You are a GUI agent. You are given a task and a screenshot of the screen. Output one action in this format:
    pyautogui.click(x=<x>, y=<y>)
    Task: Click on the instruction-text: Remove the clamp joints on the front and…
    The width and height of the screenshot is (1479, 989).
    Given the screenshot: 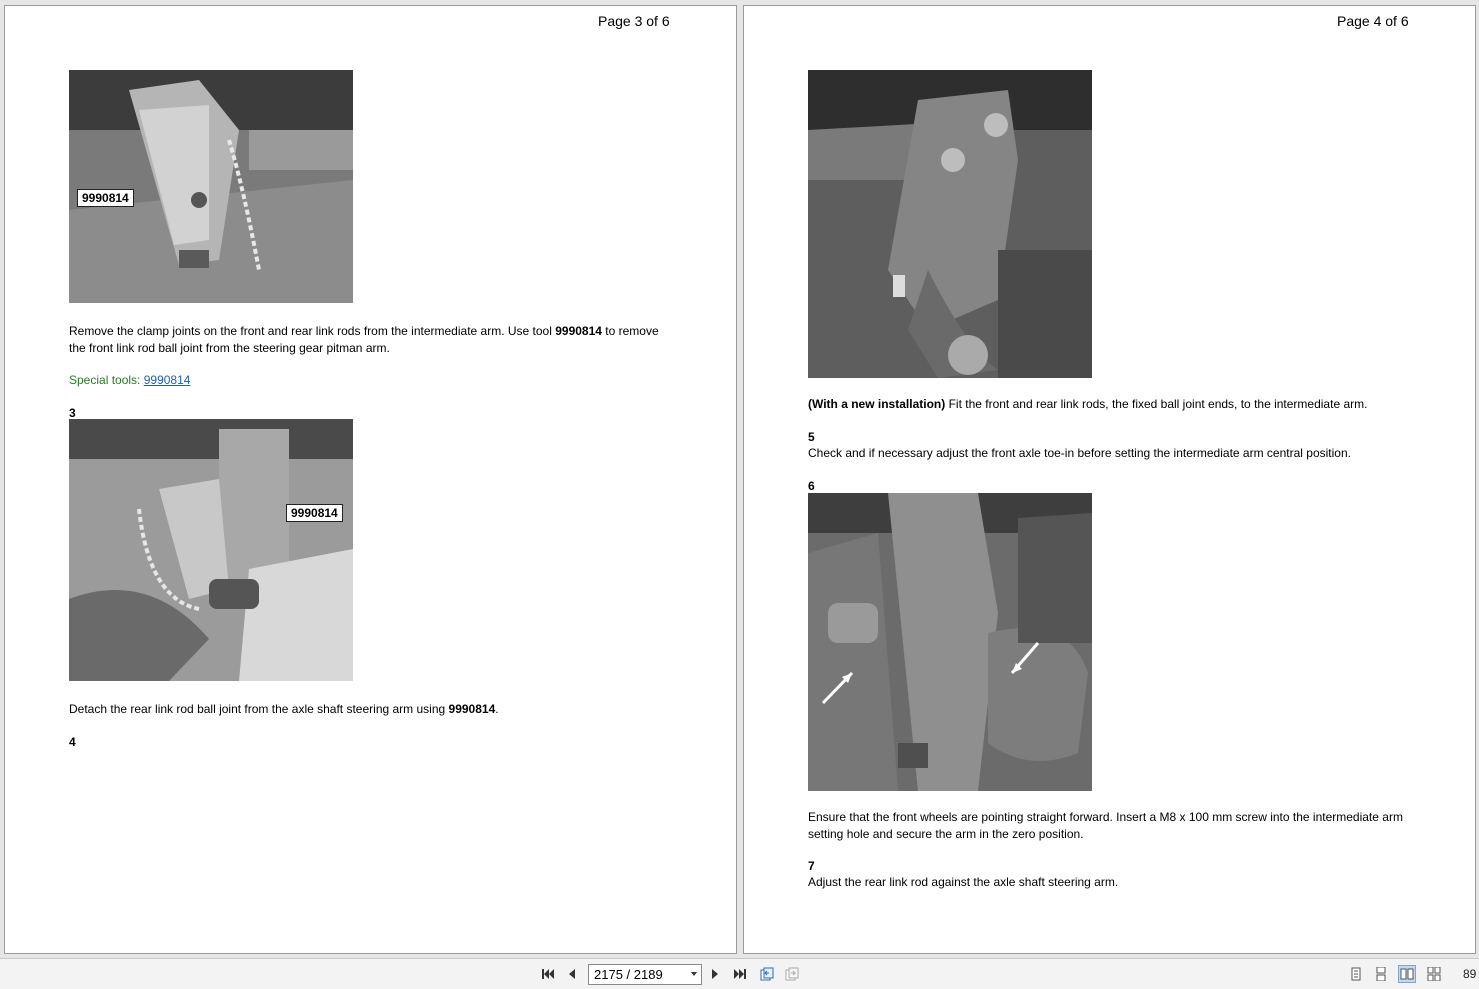 What is the action you would take?
    pyautogui.click(x=312, y=331)
    